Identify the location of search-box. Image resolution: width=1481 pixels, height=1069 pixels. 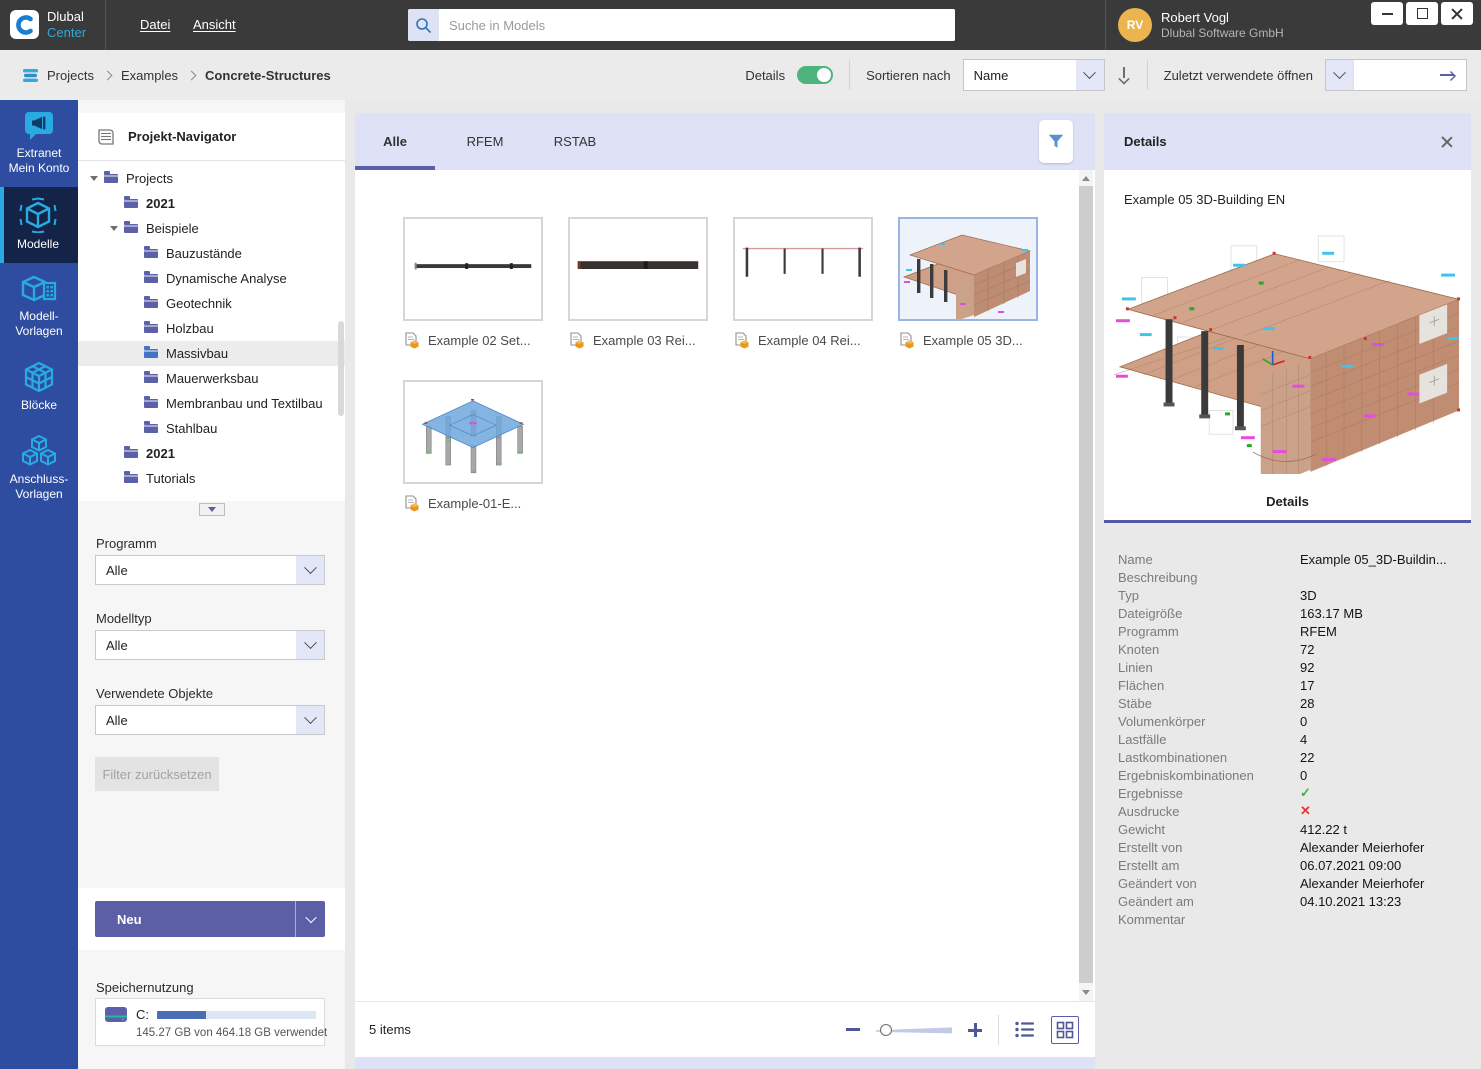
(681, 25).